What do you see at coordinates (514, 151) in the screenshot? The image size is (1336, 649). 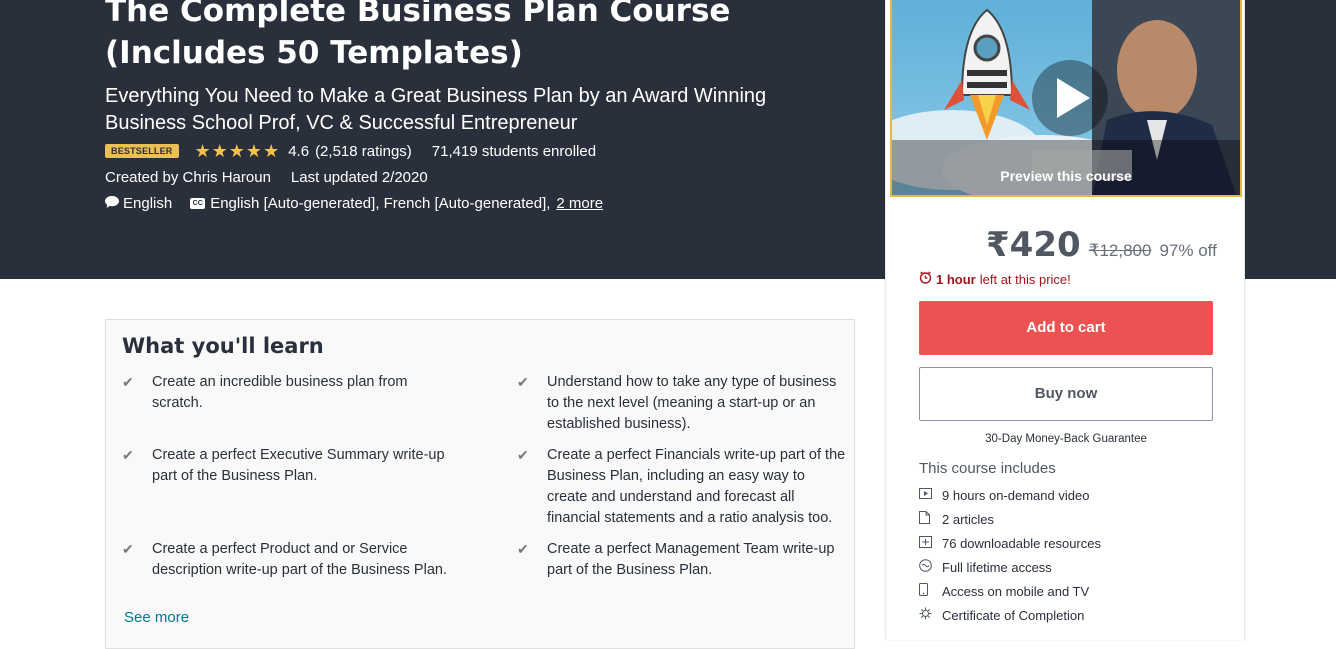 I see `students-enrolled: 71,419 students enrolled` at bounding box center [514, 151].